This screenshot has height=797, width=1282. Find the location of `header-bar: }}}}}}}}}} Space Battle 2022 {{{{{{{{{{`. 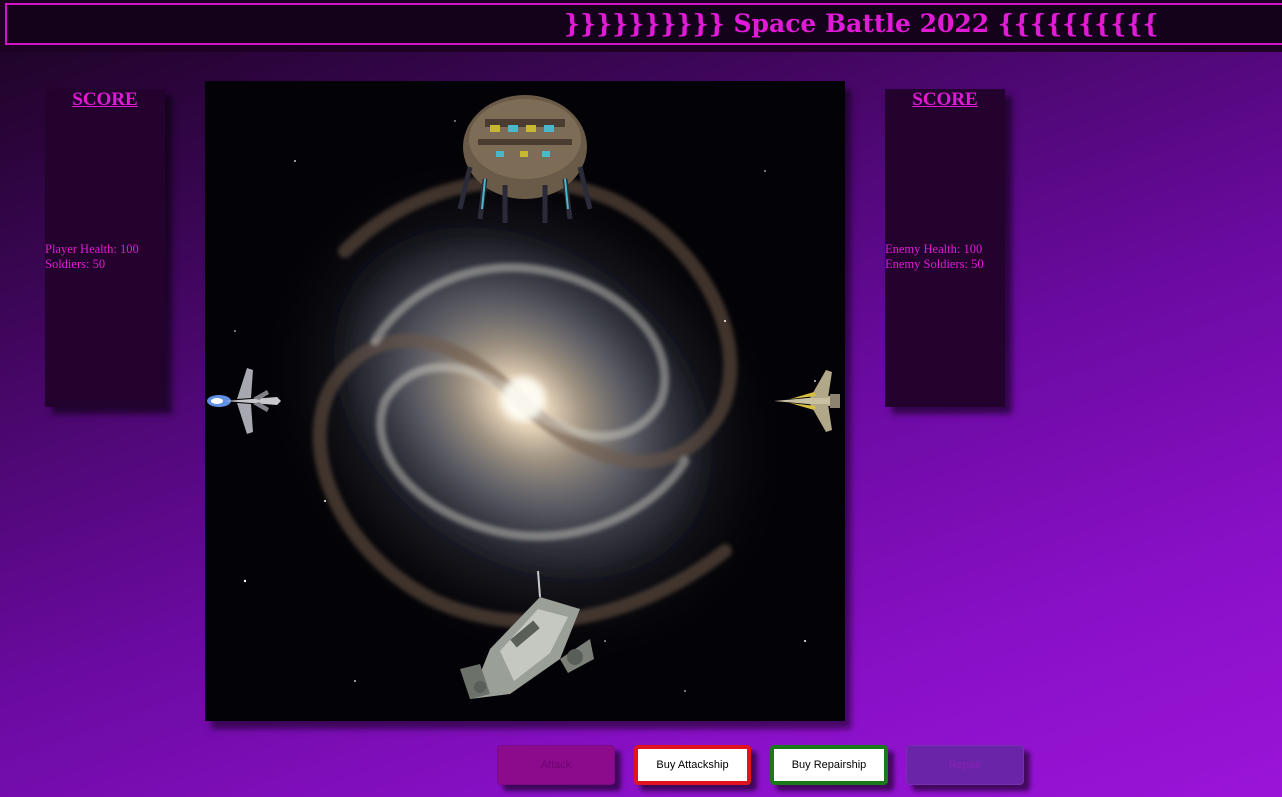

header-bar: }}}}}}}}}} Space Battle 2022 {{{{{{{{{{ is located at coordinates (641, 26).